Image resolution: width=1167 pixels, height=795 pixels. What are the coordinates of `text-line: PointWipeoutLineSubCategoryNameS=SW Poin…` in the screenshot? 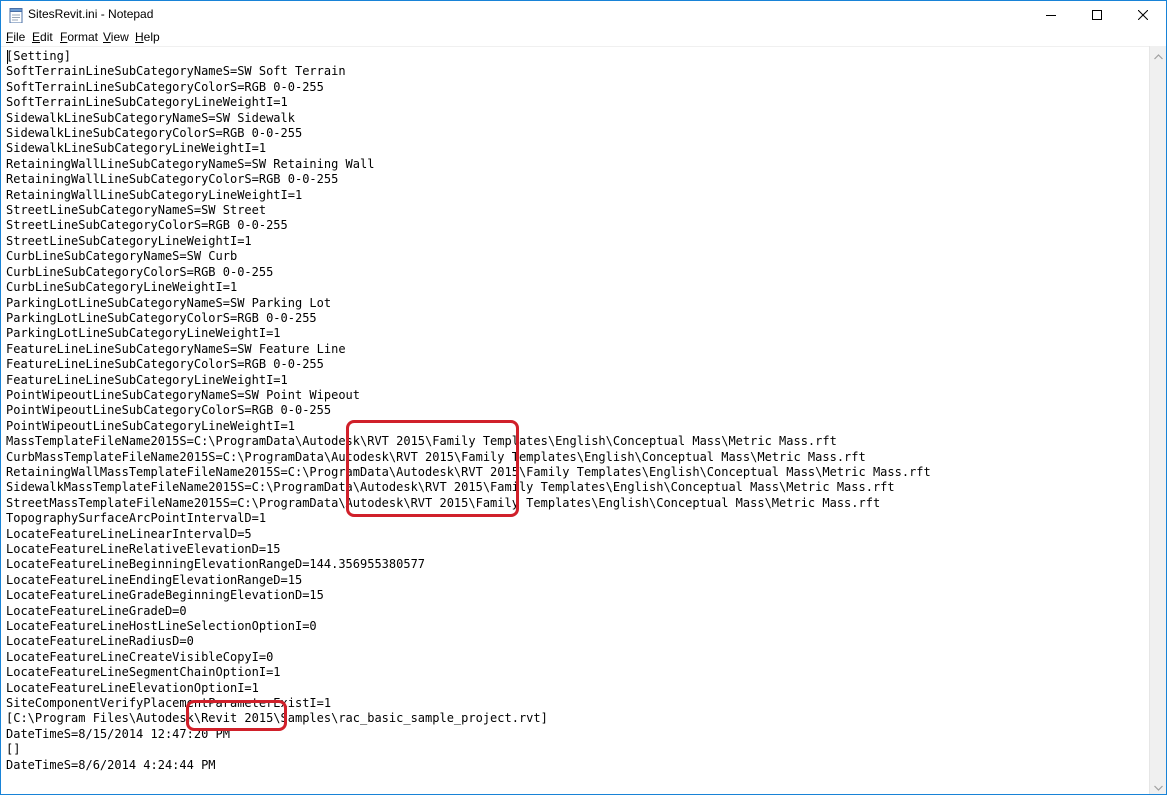 It's located at (183, 395).